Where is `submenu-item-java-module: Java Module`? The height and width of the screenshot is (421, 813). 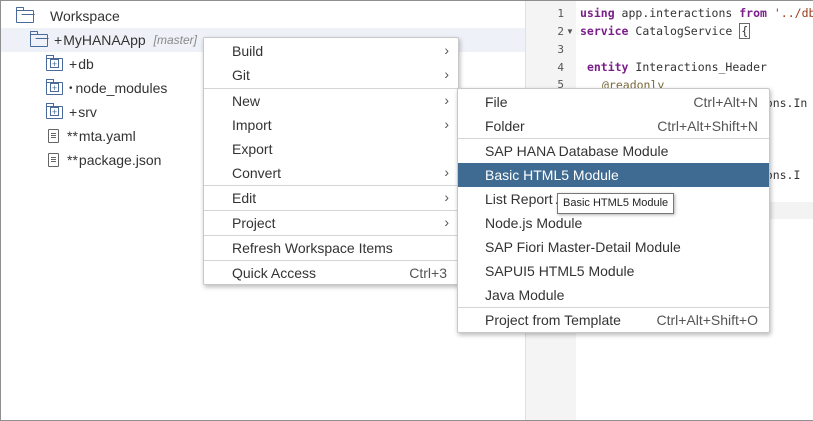 submenu-item-java-module: Java Module is located at coordinates (613, 295).